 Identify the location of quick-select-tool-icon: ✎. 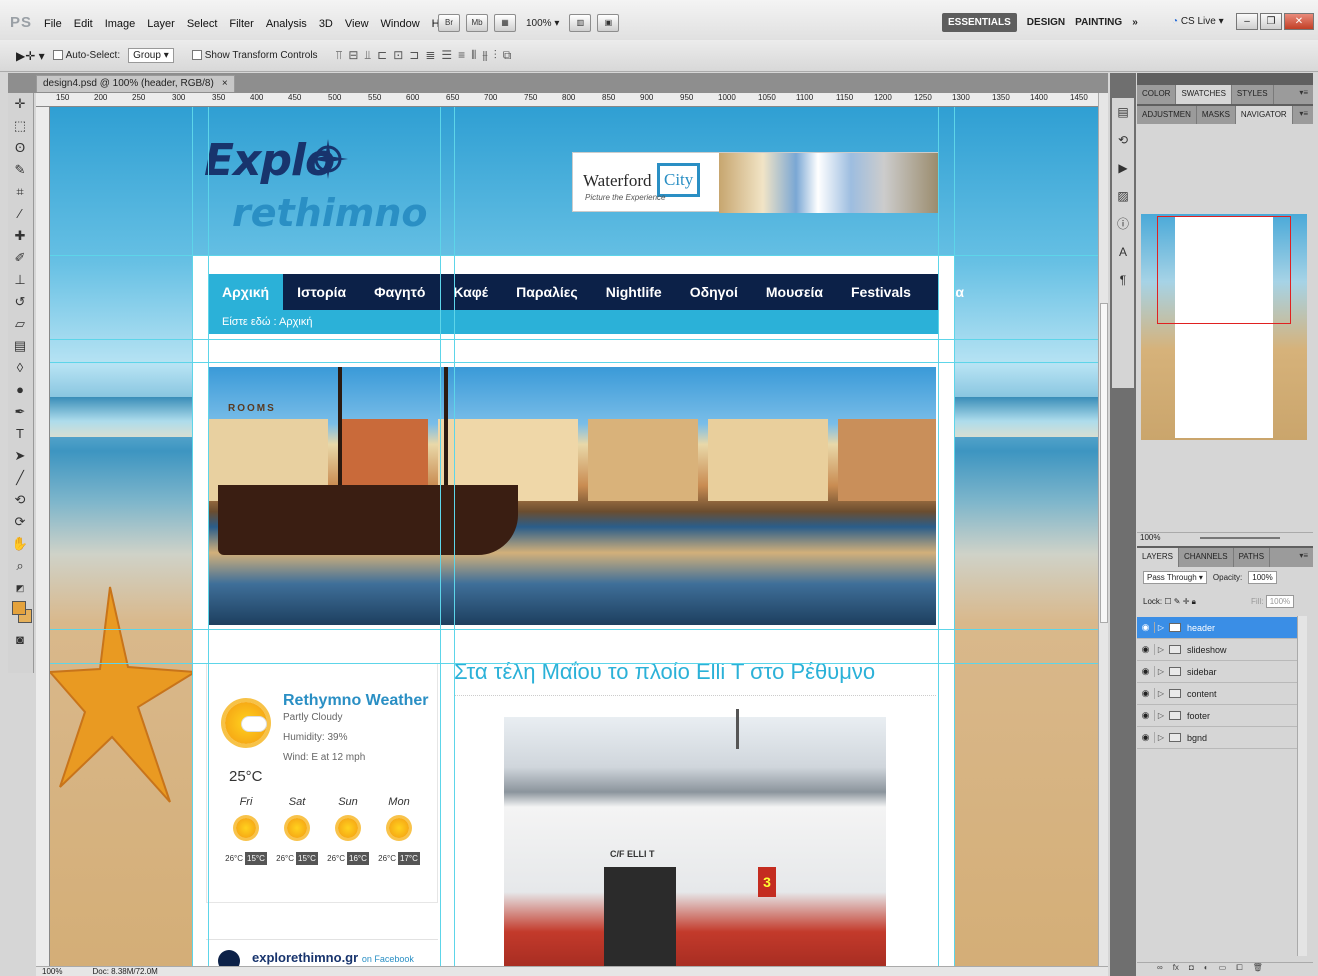
(20, 170).